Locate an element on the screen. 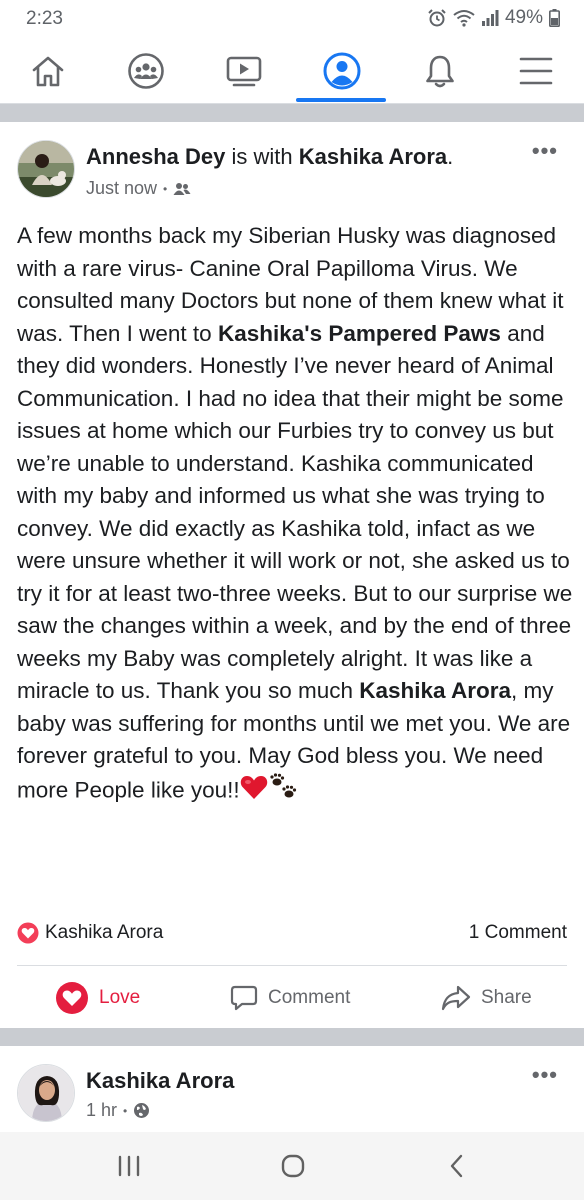 This screenshot has height=1200, width=584. love-label: Love is located at coordinates (120, 997).